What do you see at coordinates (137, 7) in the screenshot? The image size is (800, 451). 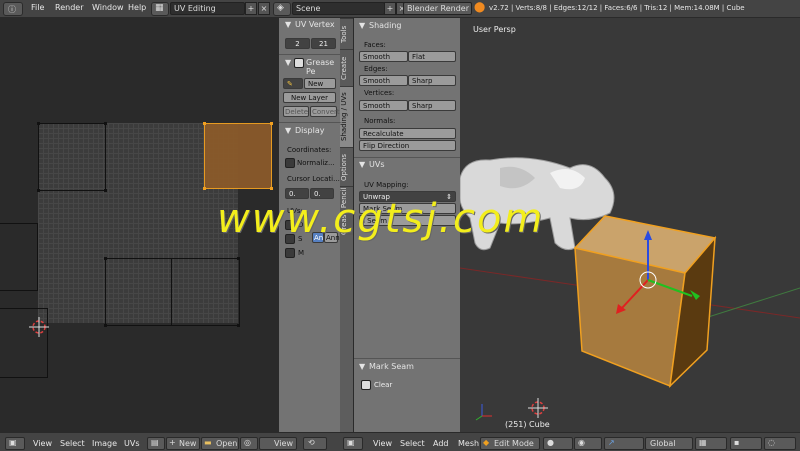 I see `menu-help: Help` at bounding box center [137, 7].